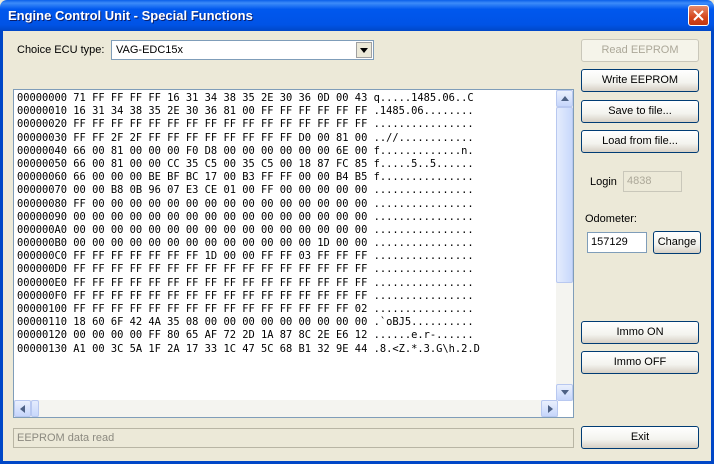 This screenshot has height=464, width=714. I want to click on immo-off-button: Immo OFF, so click(640, 362).